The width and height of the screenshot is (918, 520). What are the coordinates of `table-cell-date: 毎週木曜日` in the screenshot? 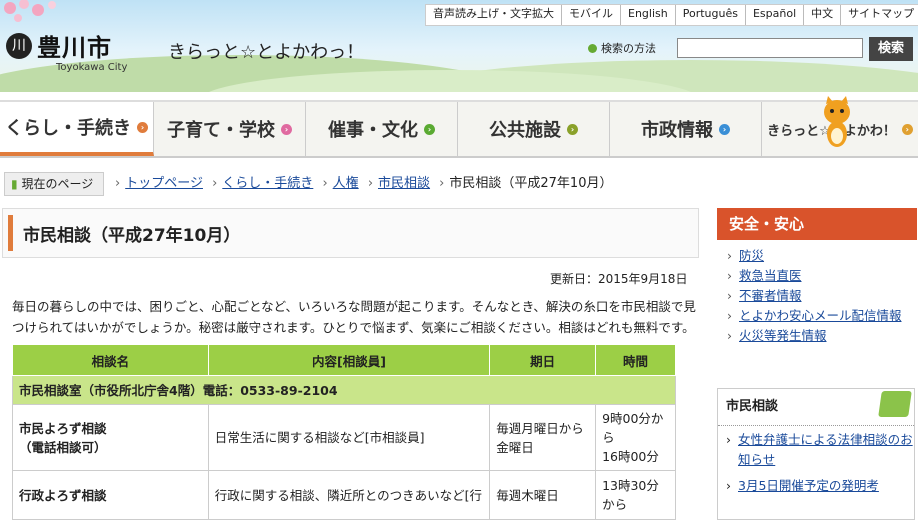 It's located at (543, 495).